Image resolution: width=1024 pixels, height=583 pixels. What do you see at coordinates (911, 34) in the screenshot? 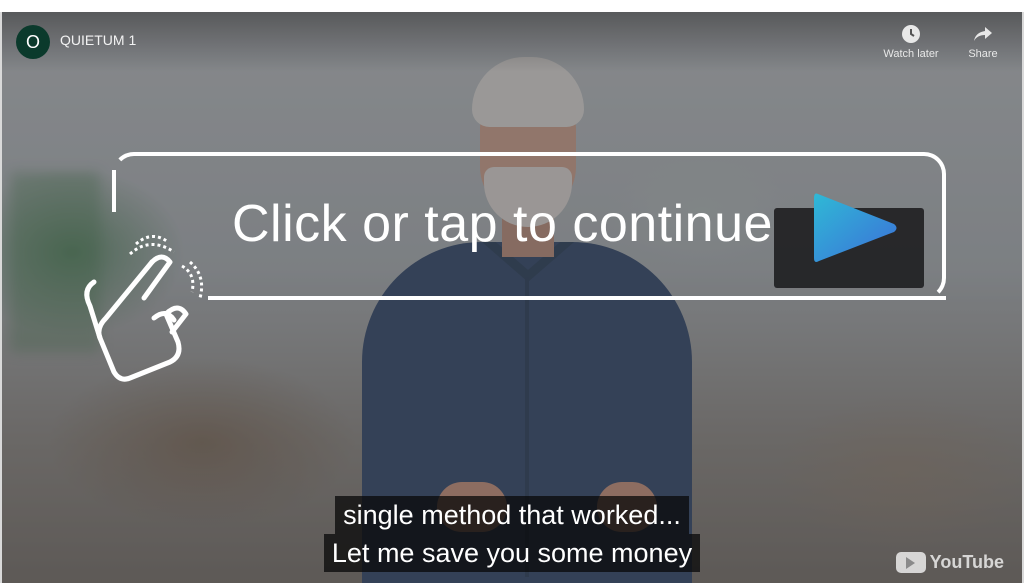
I see `clock-icon` at bounding box center [911, 34].